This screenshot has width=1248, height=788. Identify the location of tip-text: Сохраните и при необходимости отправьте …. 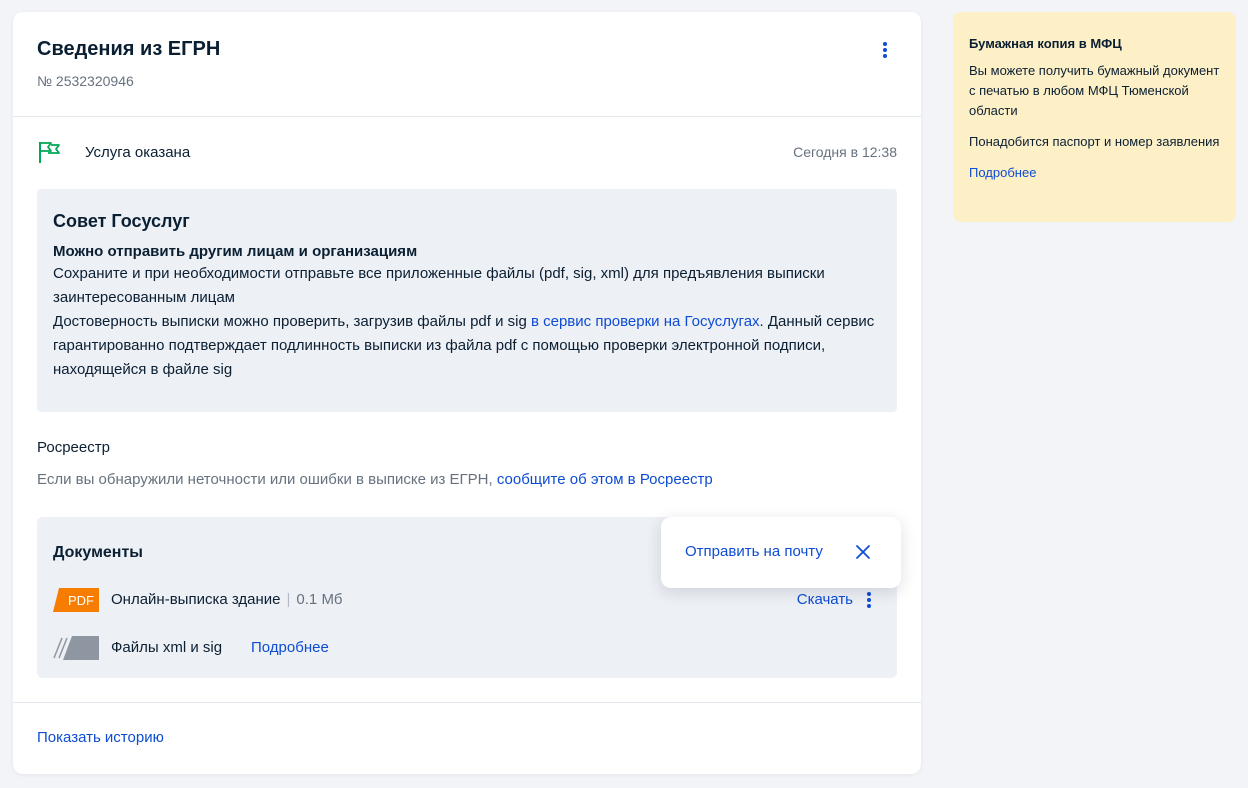
(439, 285).